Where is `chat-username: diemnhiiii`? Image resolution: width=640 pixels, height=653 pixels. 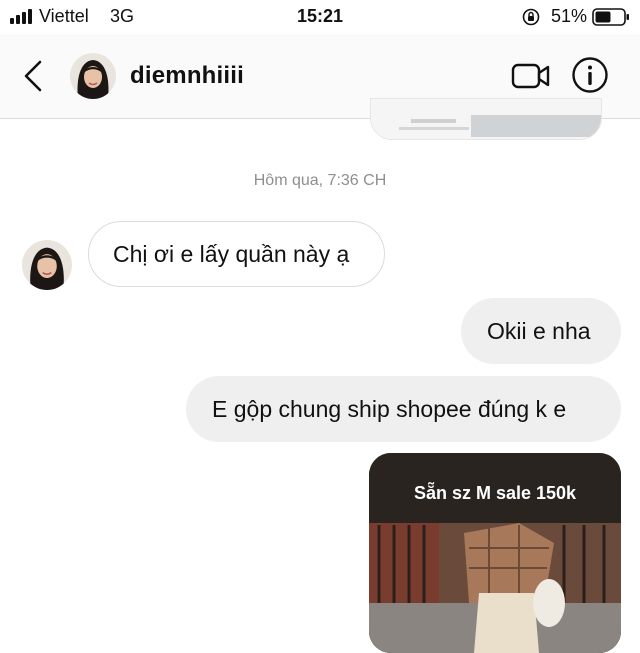 chat-username: diemnhiiii is located at coordinates (187, 76).